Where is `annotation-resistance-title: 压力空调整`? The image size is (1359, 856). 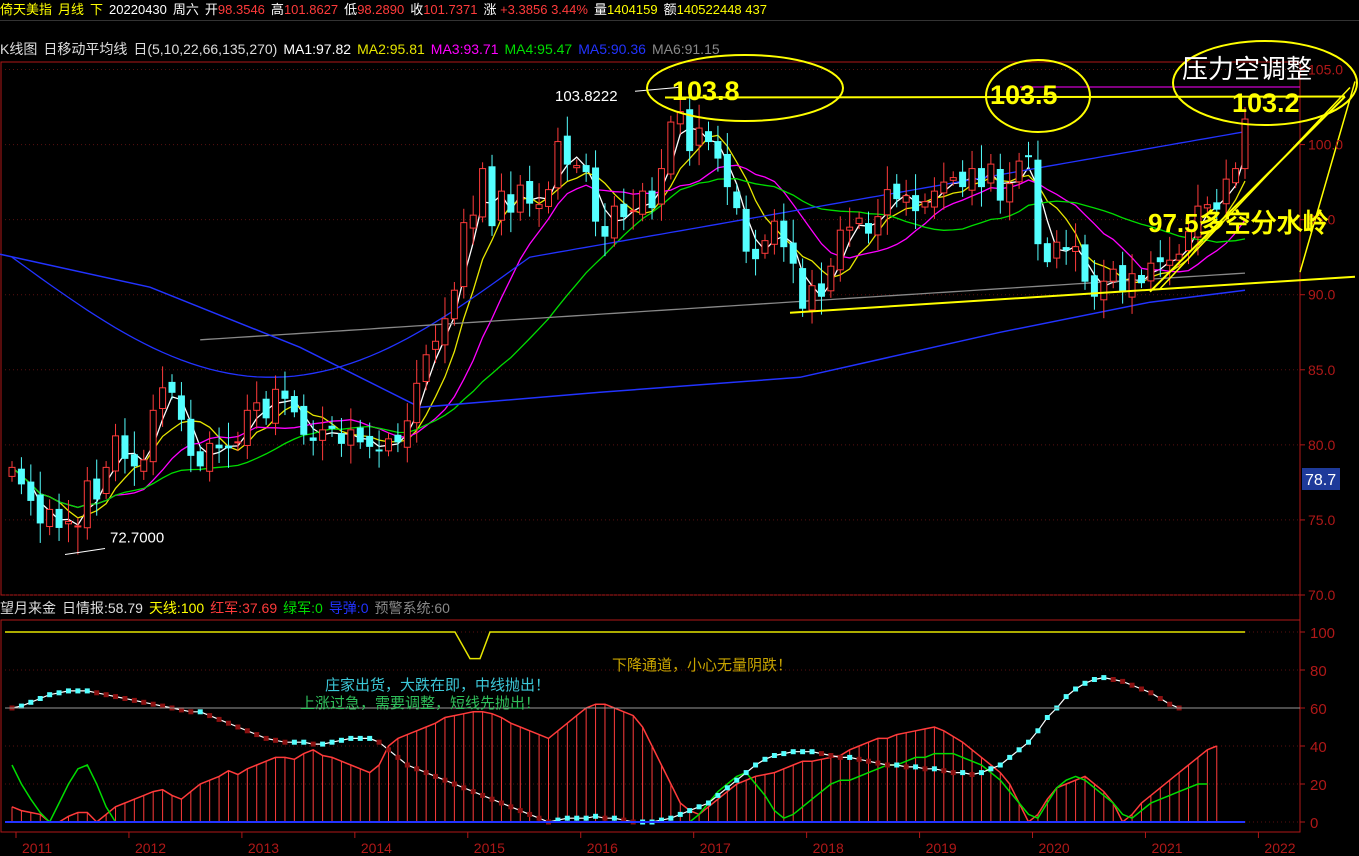 annotation-resistance-title: 压力空调整 is located at coordinates (1247, 70).